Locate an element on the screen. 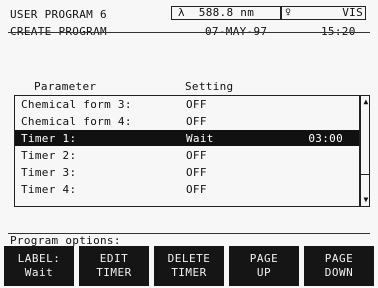 The width and height of the screenshot is (378, 288). row-setting: Wait is located at coordinates (200, 138).